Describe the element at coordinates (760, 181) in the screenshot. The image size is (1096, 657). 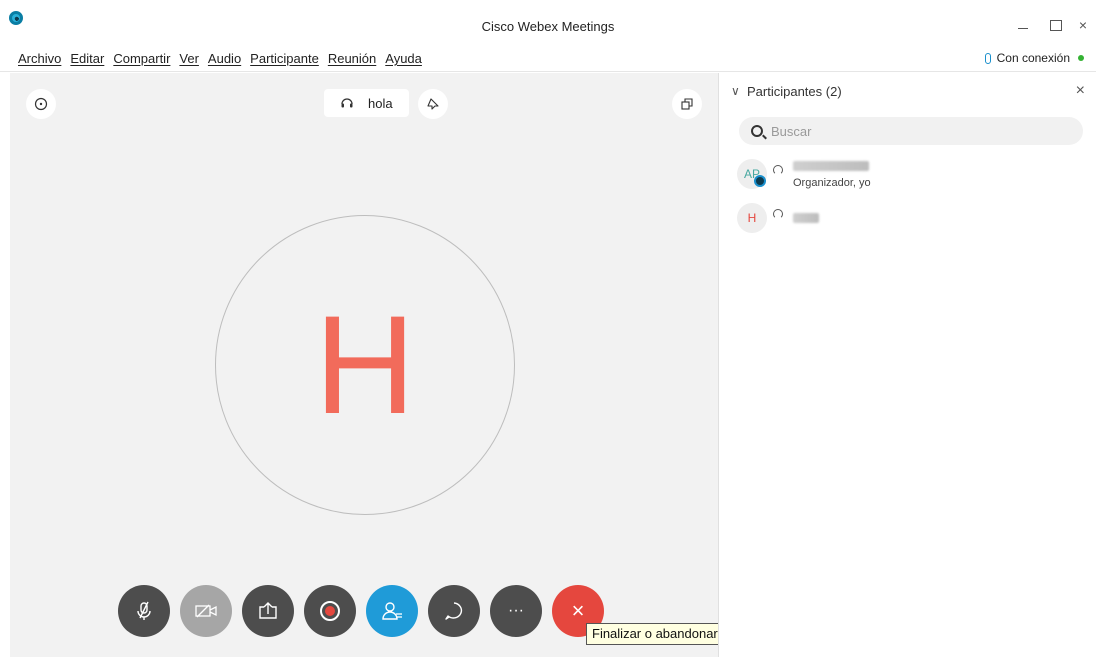
I see `host-badge-icon` at that location.